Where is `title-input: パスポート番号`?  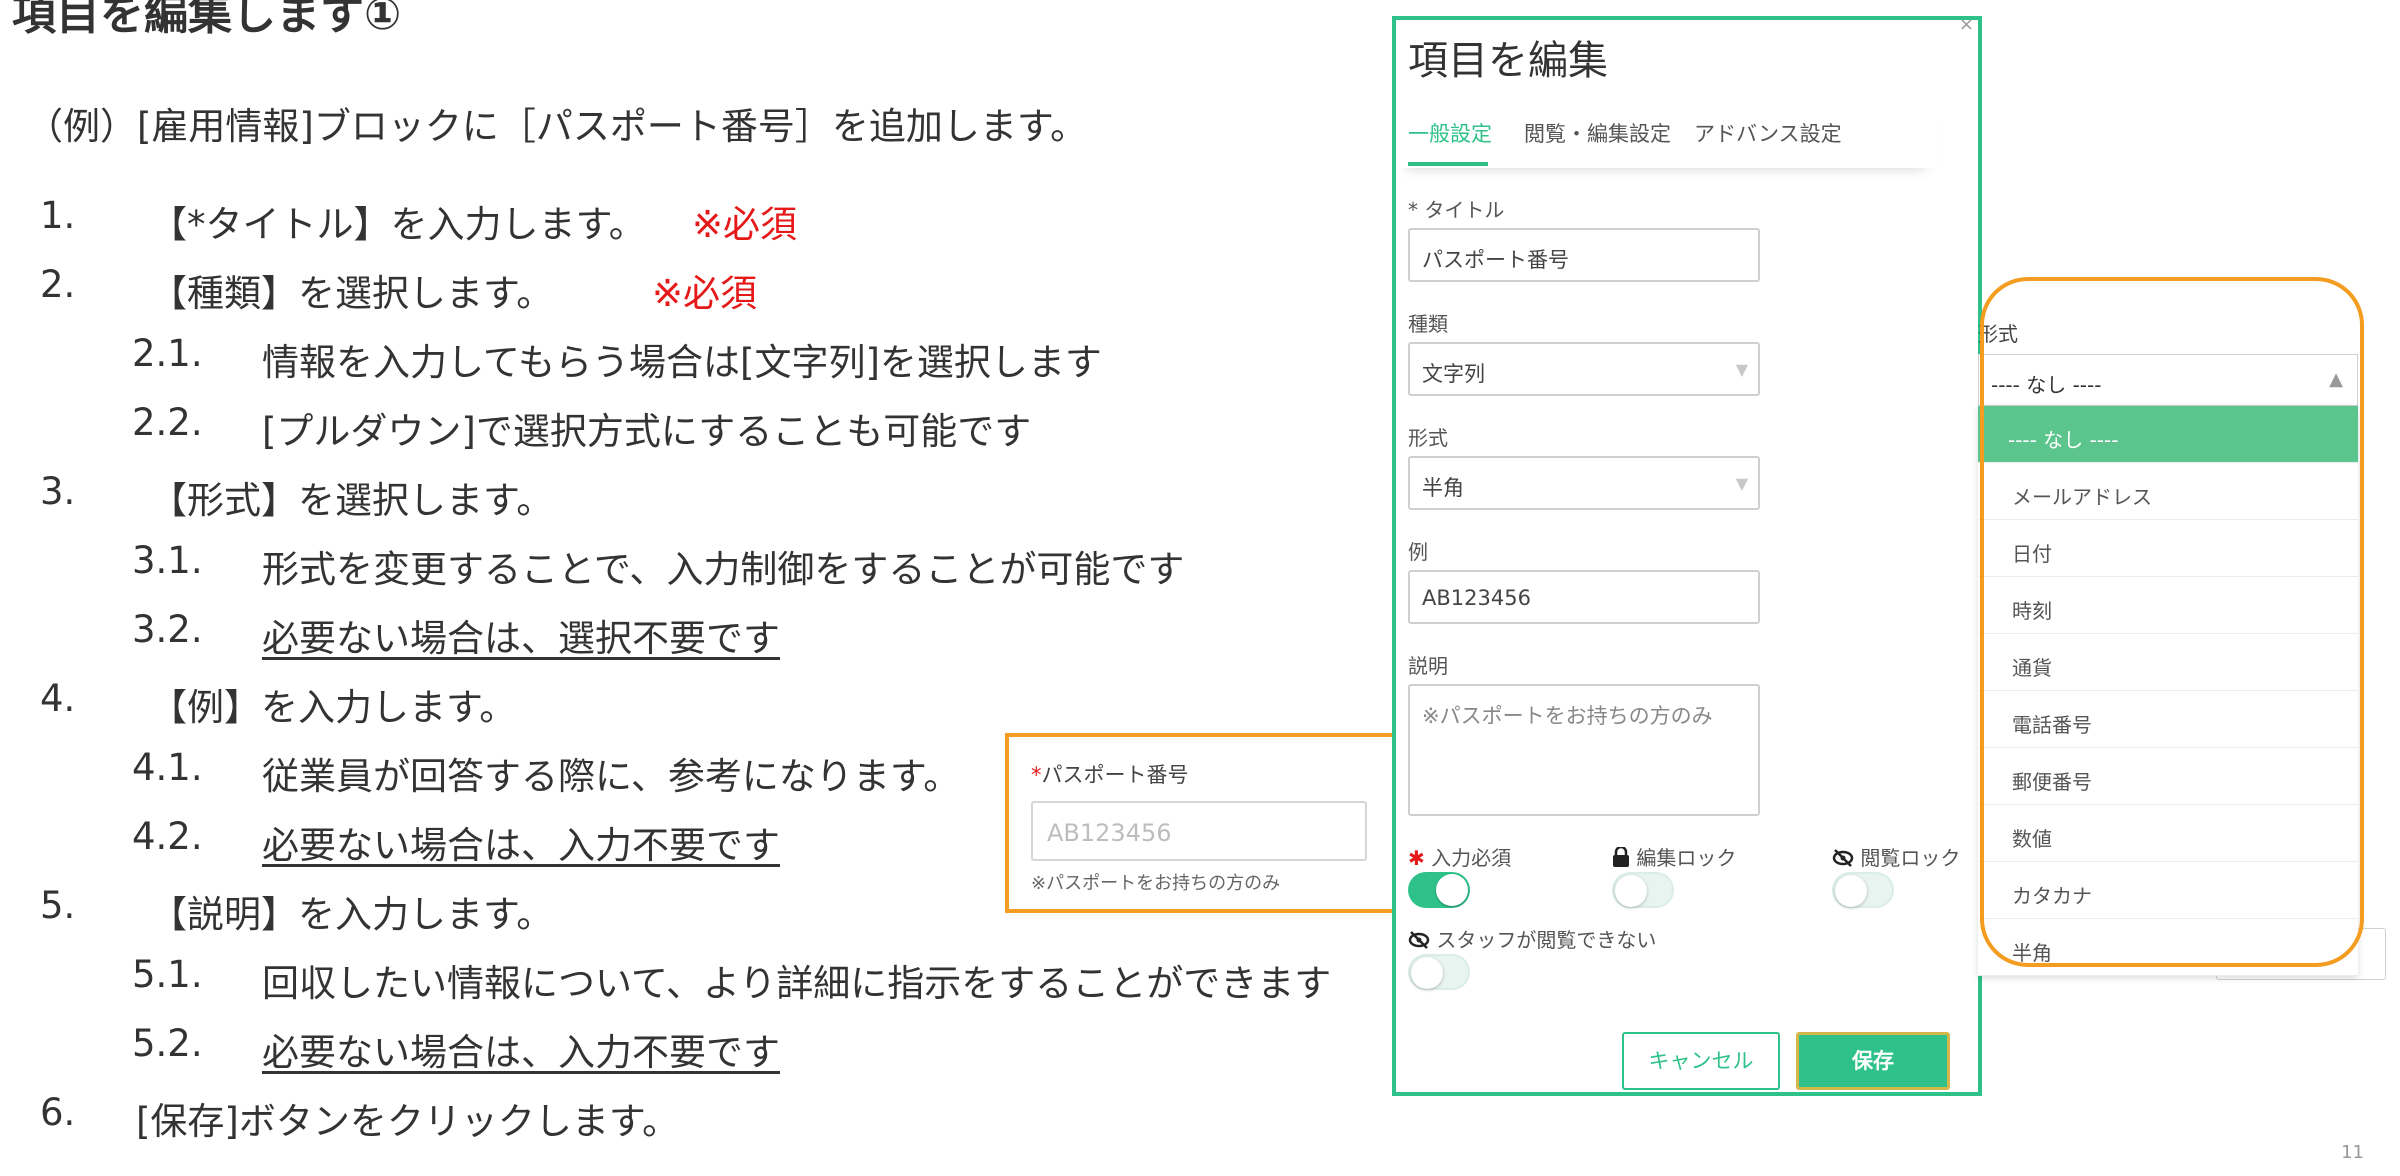
title-input: パスポート番号 is located at coordinates (1584, 255).